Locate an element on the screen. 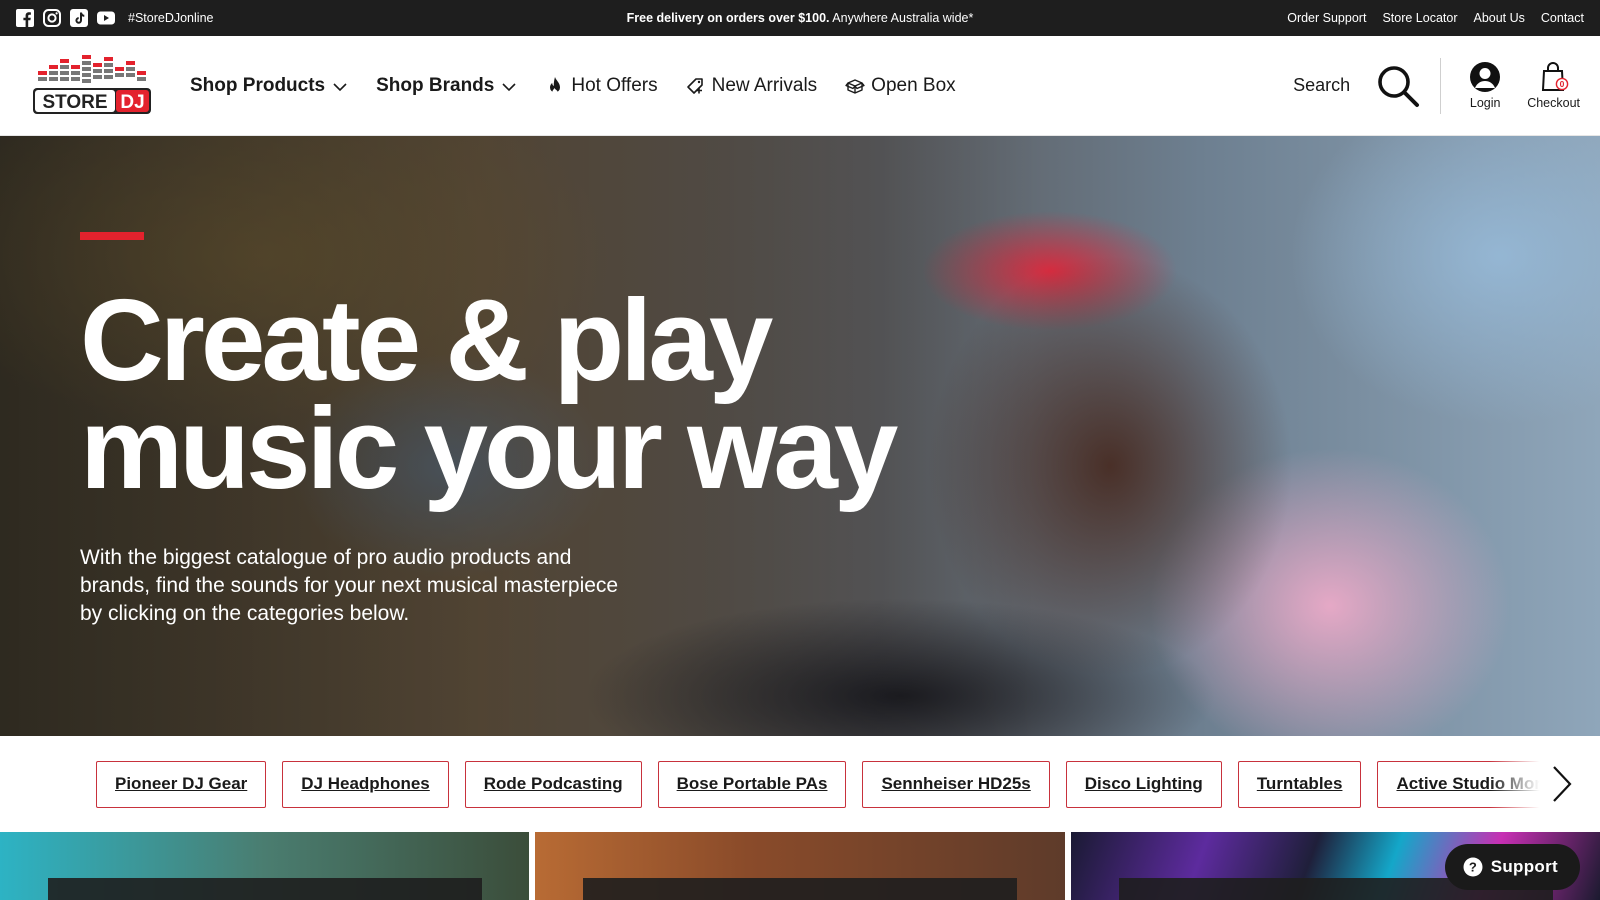 Image resolution: width=1600 pixels, height=900 pixels. header-divider is located at coordinates (1441, 85).